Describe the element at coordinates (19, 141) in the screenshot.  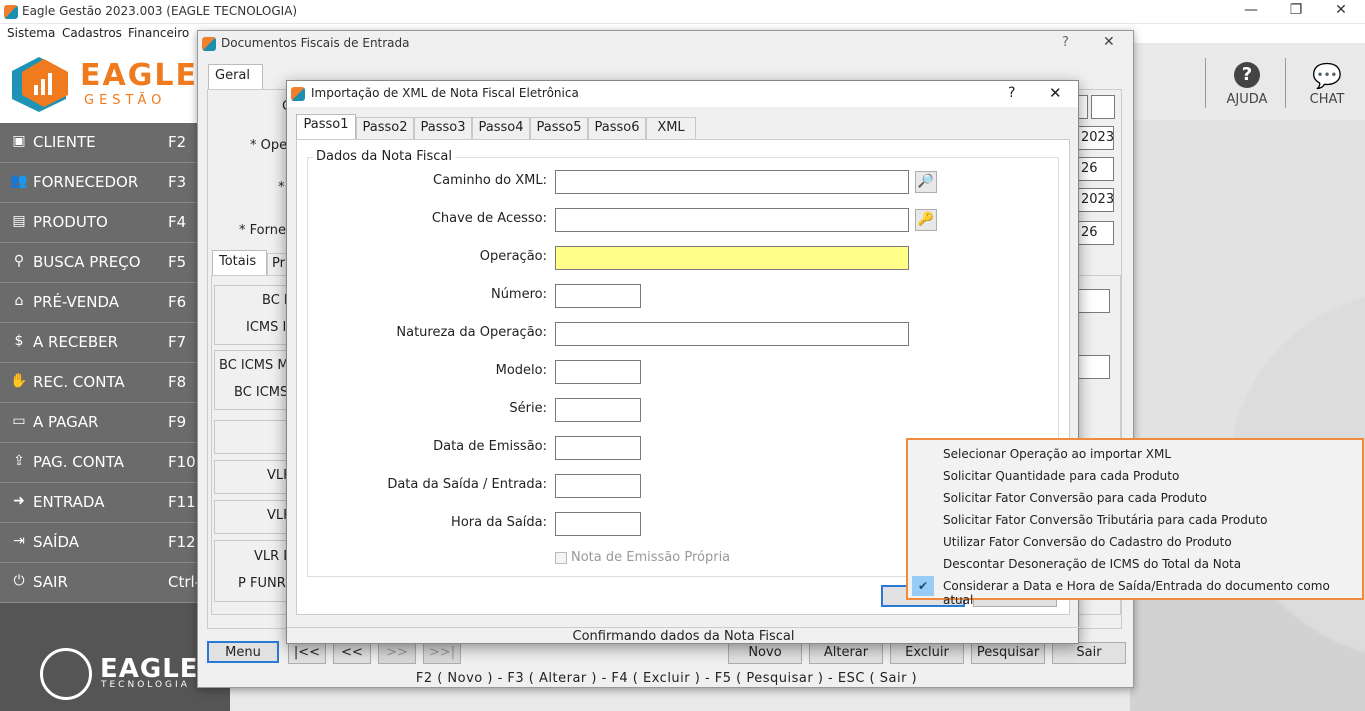
I see `id-card-icon: ▣` at that location.